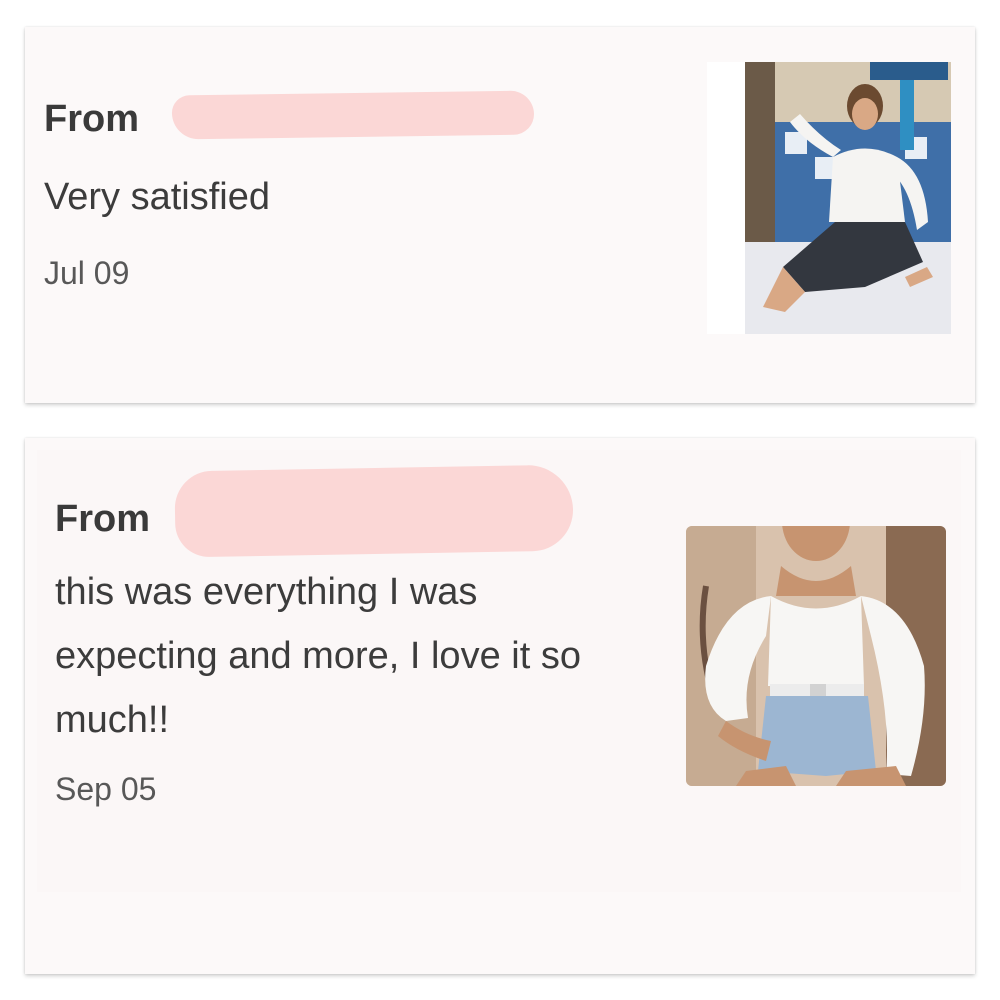 Image resolution: width=1000 pixels, height=1000 pixels. I want to click on photo-frame, so click(726, 198).